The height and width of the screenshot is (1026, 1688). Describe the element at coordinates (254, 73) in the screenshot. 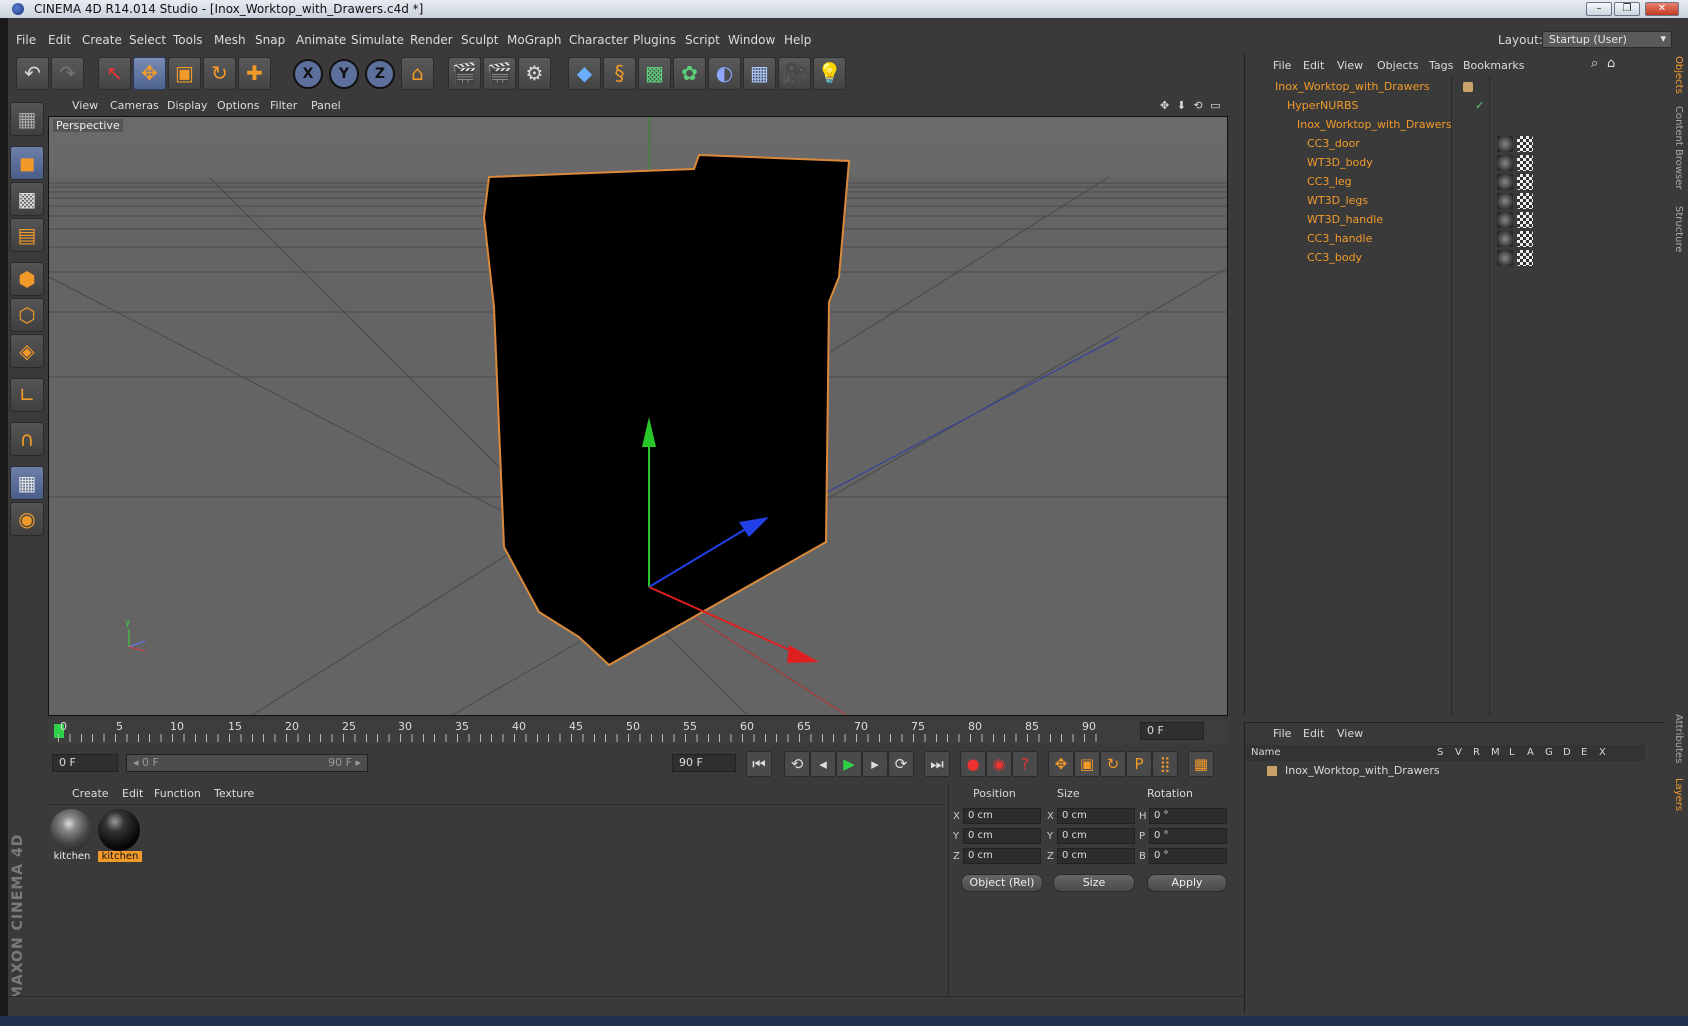

I see `last-tool-icon: ✚` at that location.